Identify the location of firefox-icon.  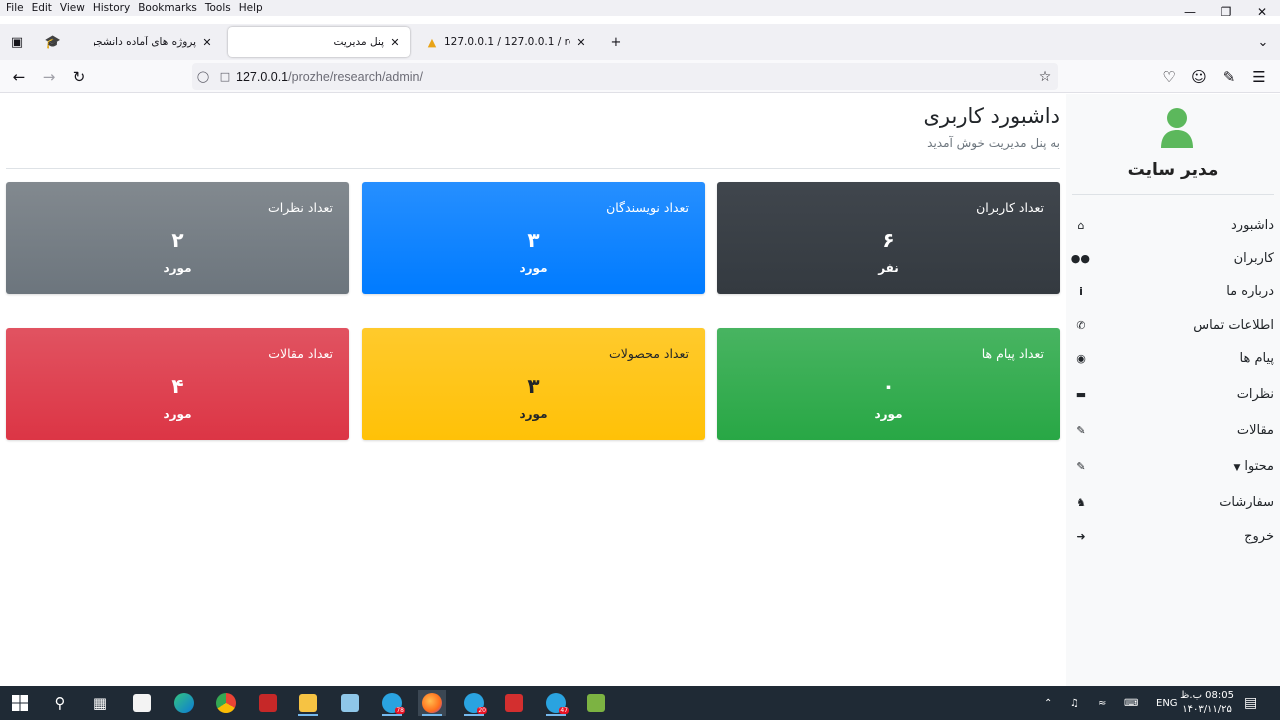
(432, 703).